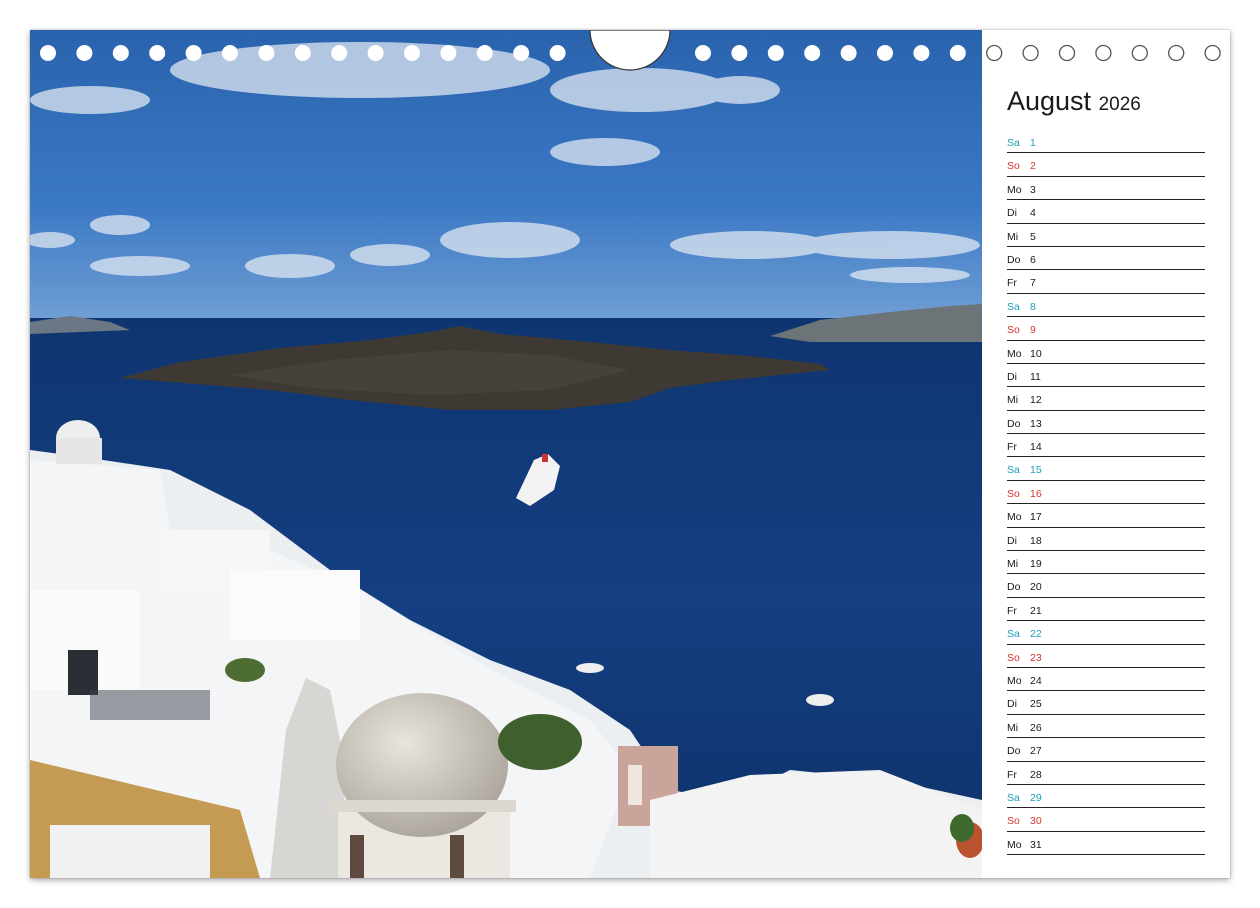  Describe the element at coordinates (1036, 610) in the screenshot. I see `day-number: 21` at that location.